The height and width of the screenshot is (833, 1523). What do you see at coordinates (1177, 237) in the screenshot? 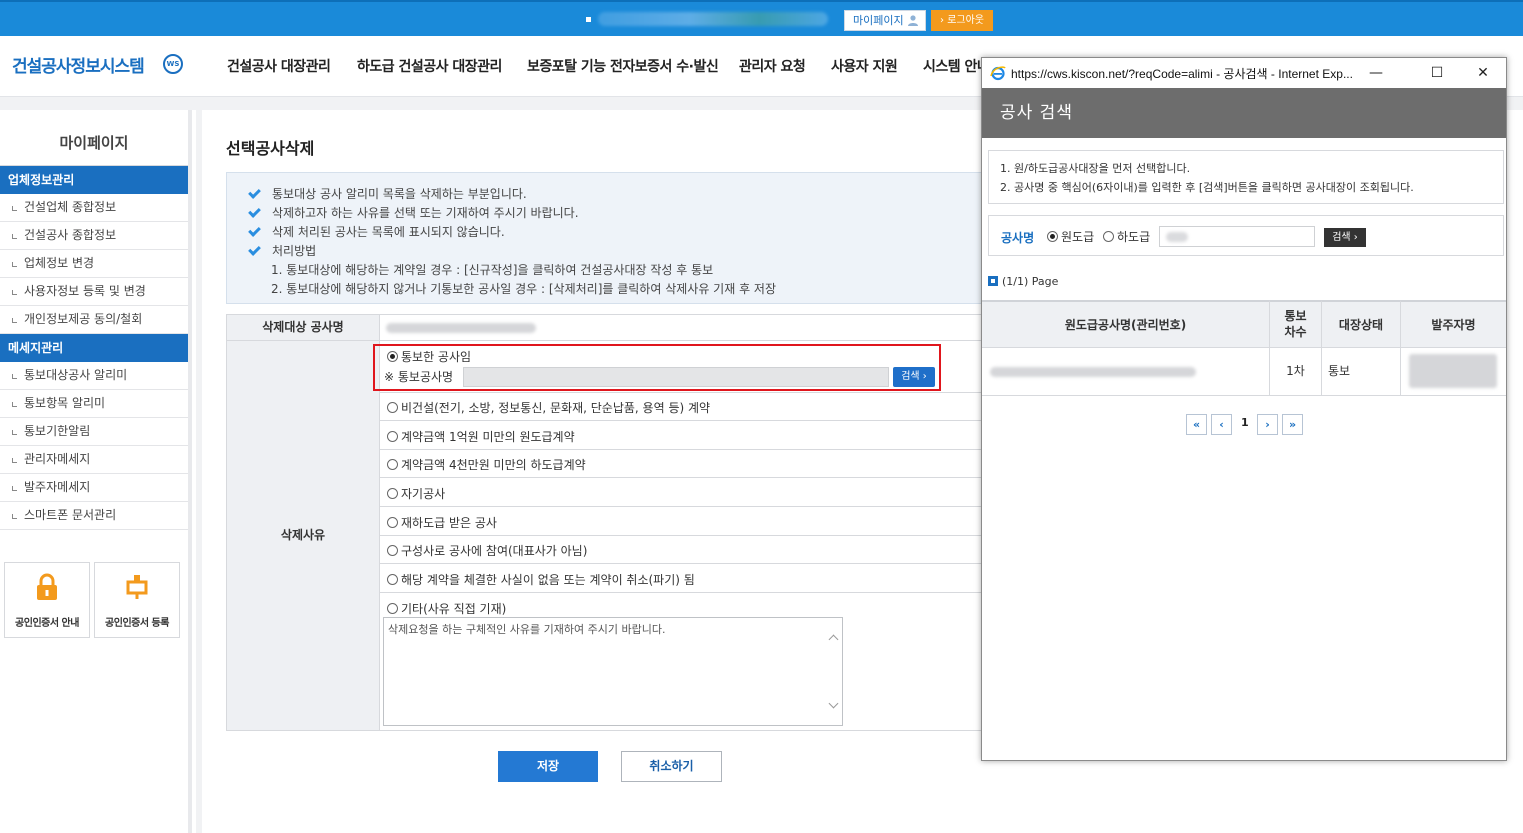
I see `search-term-redacted` at bounding box center [1177, 237].